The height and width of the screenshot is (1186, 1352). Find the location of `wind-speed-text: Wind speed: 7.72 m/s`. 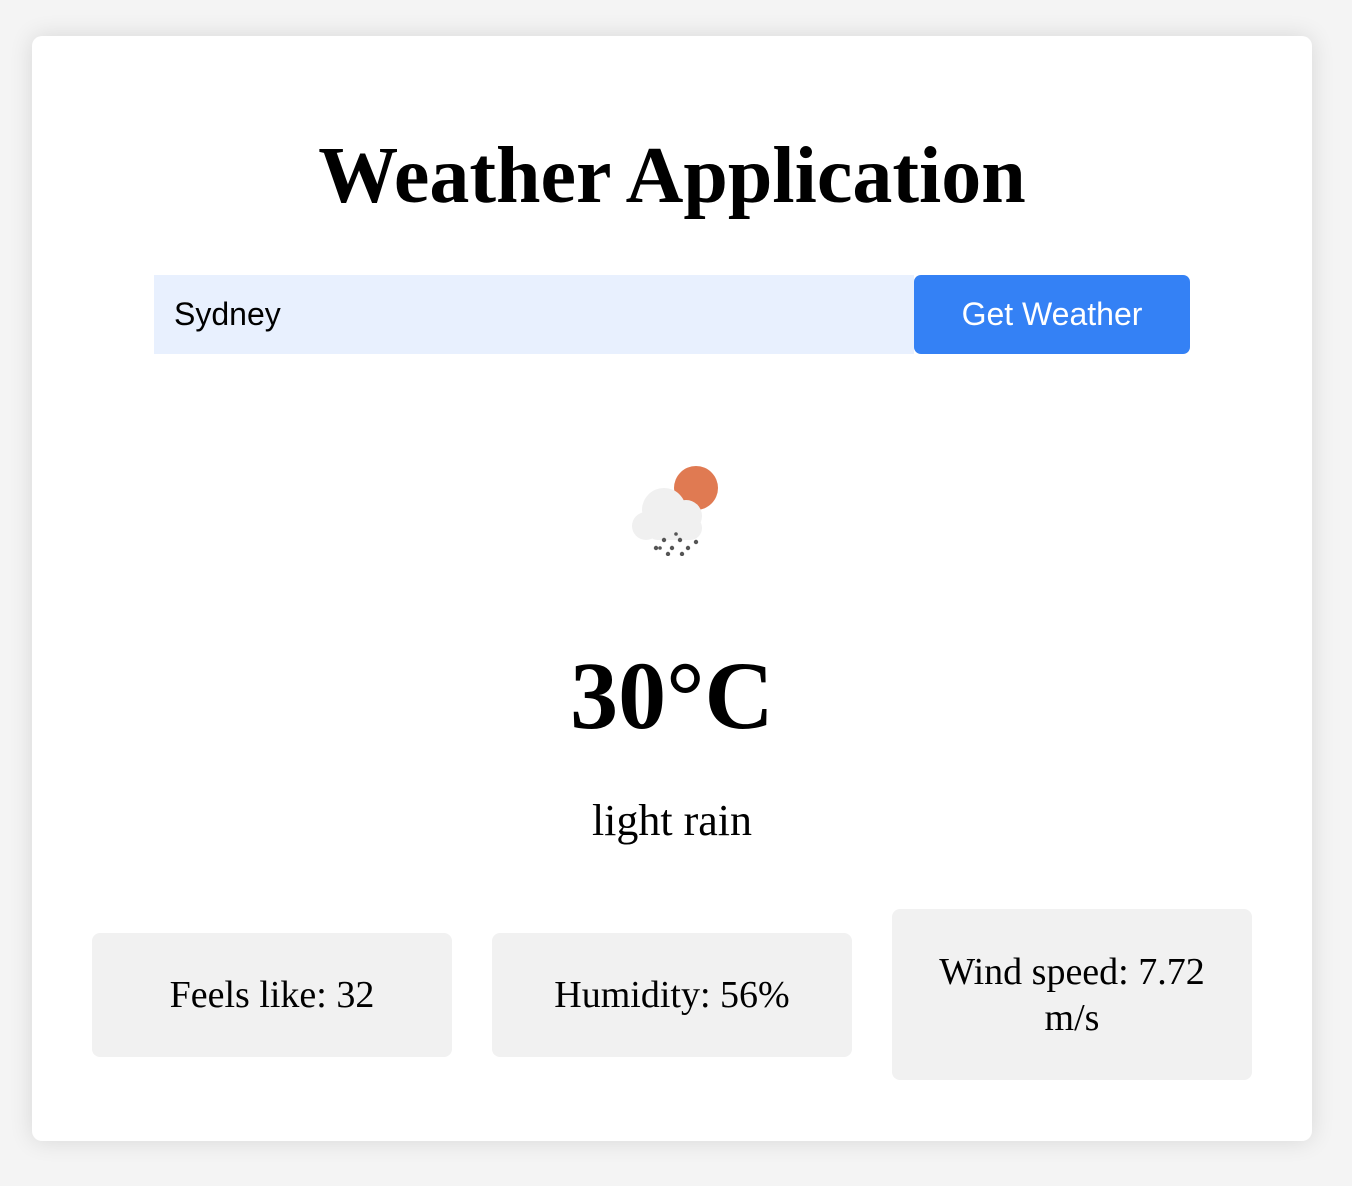

wind-speed-text: Wind speed: 7.72 m/s is located at coordinates (1072, 994).